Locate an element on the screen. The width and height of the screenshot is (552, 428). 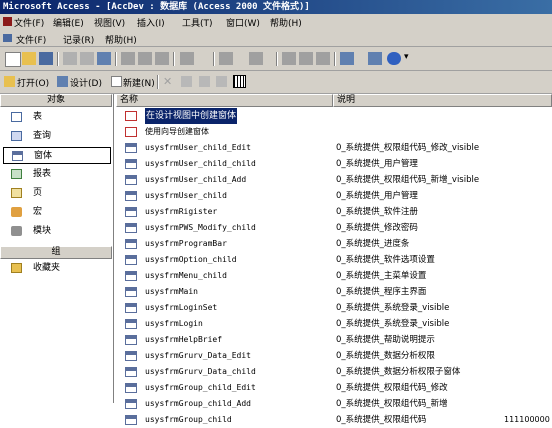
row-name: usysfrmMain is located at coordinates (171, 291).